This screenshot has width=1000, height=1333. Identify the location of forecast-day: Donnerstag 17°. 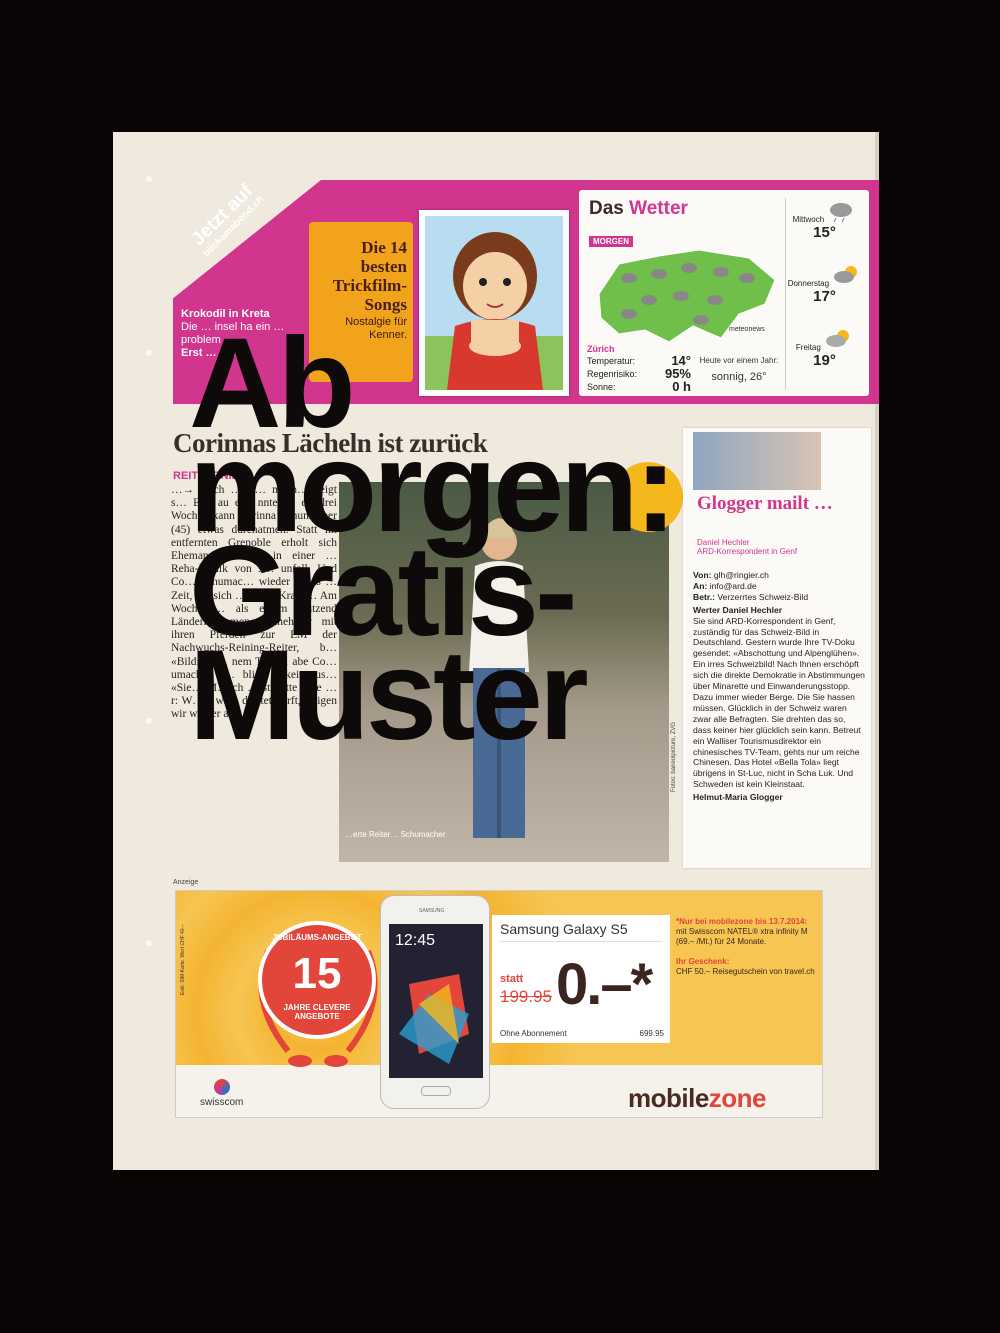
(824, 294).